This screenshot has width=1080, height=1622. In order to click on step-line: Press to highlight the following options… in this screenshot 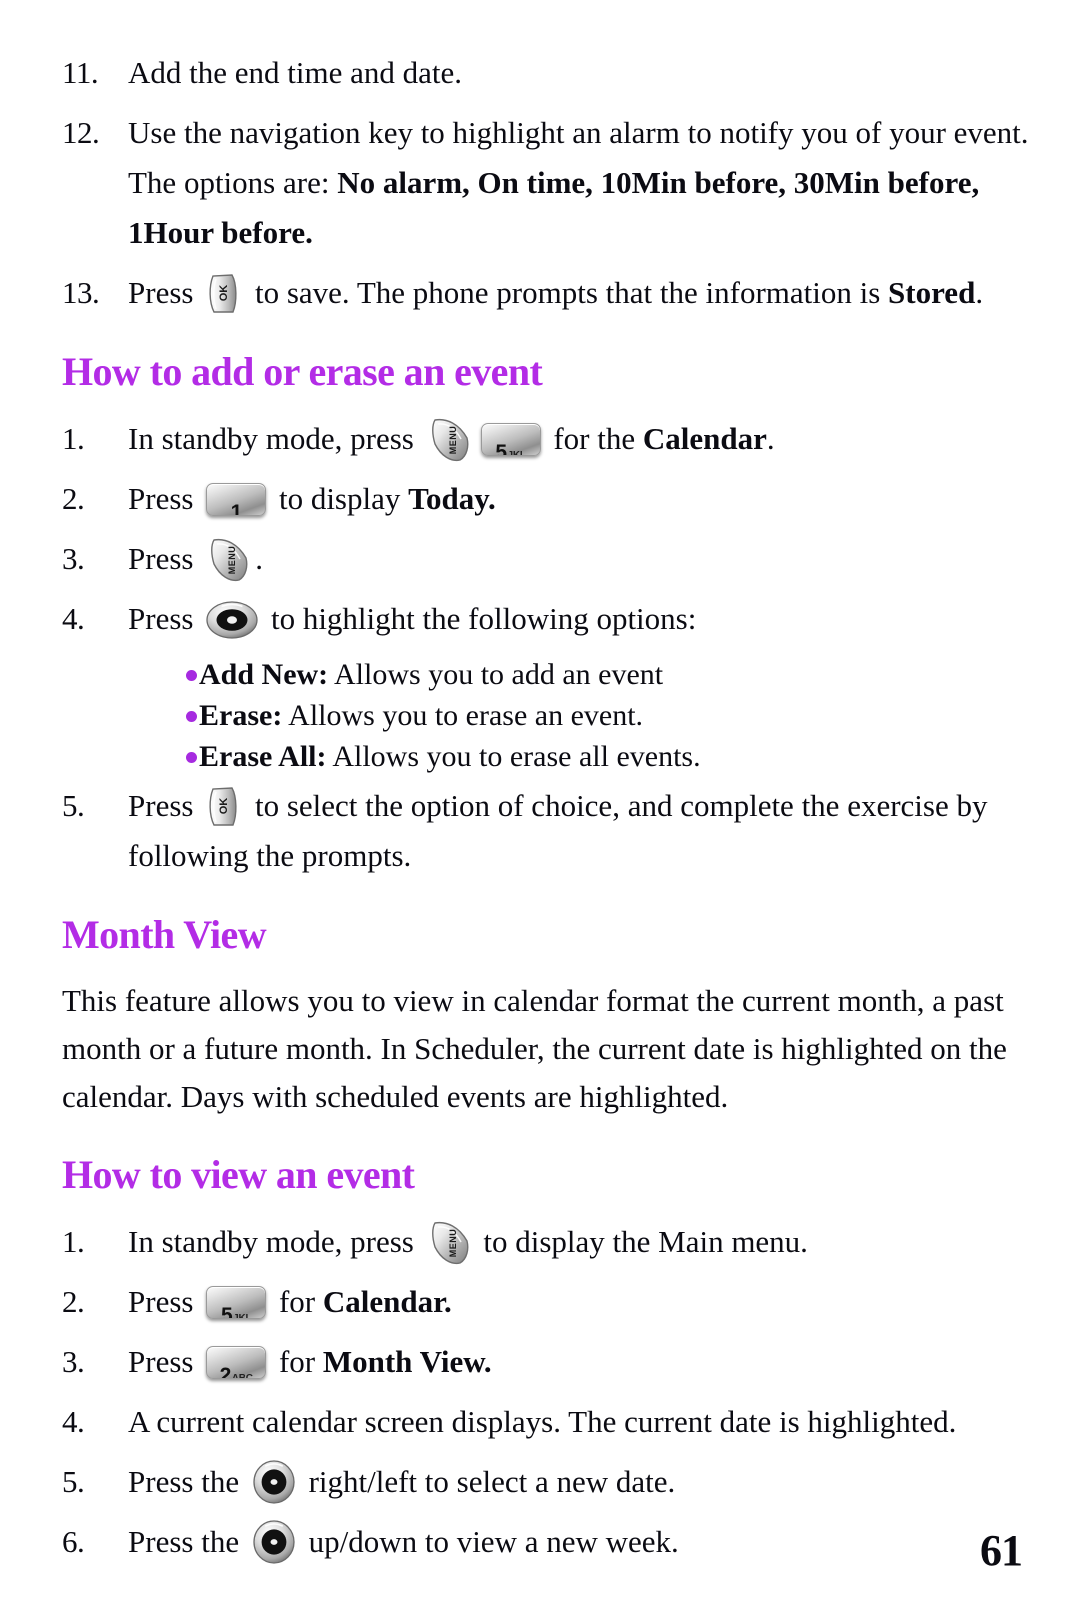, I will do `click(578, 619)`.